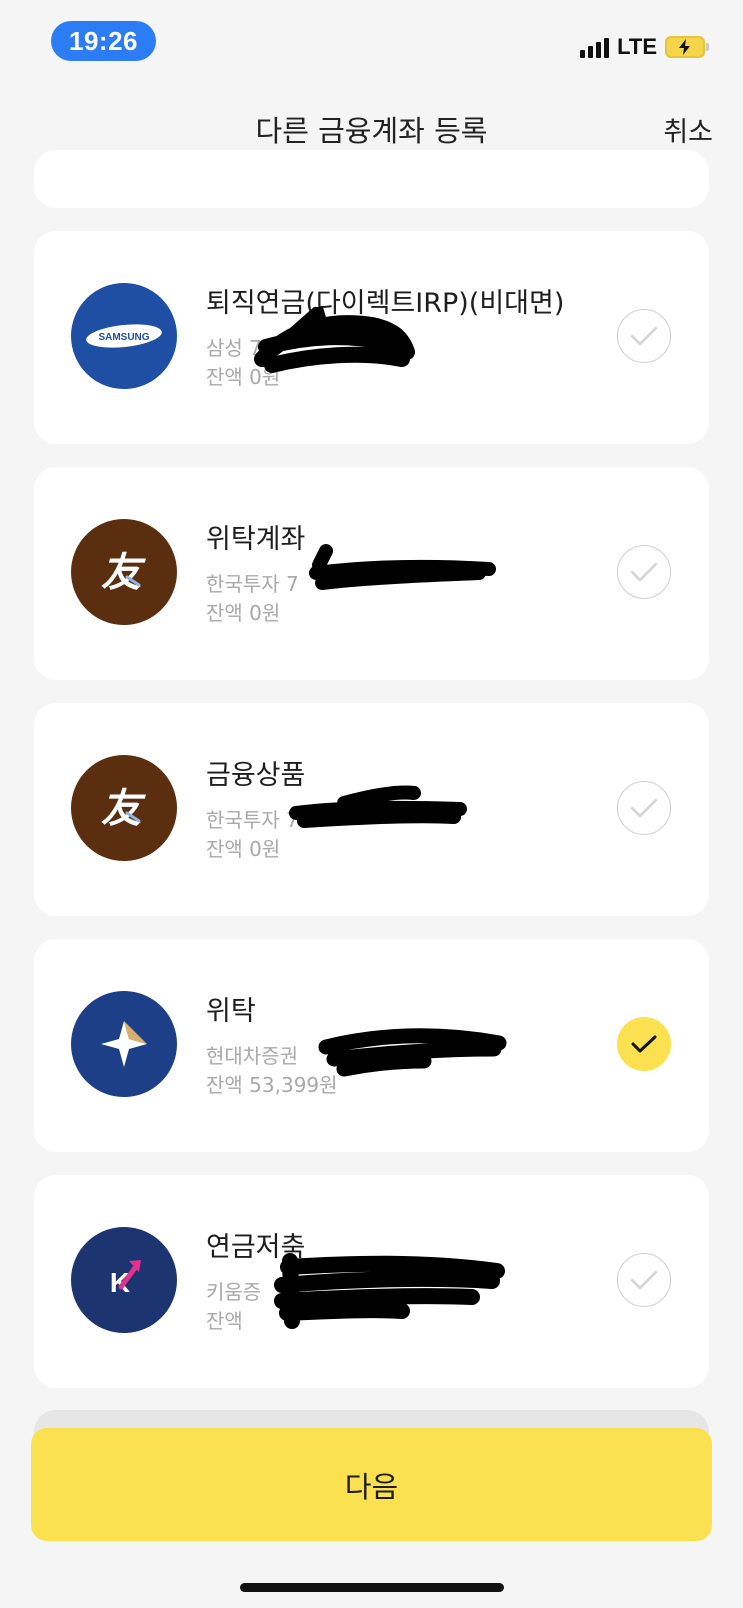 The height and width of the screenshot is (1608, 743). Describe the element at coordinates (378, 348) in the screenshot. I see `chevron-down-icon: ⌄` at that location.